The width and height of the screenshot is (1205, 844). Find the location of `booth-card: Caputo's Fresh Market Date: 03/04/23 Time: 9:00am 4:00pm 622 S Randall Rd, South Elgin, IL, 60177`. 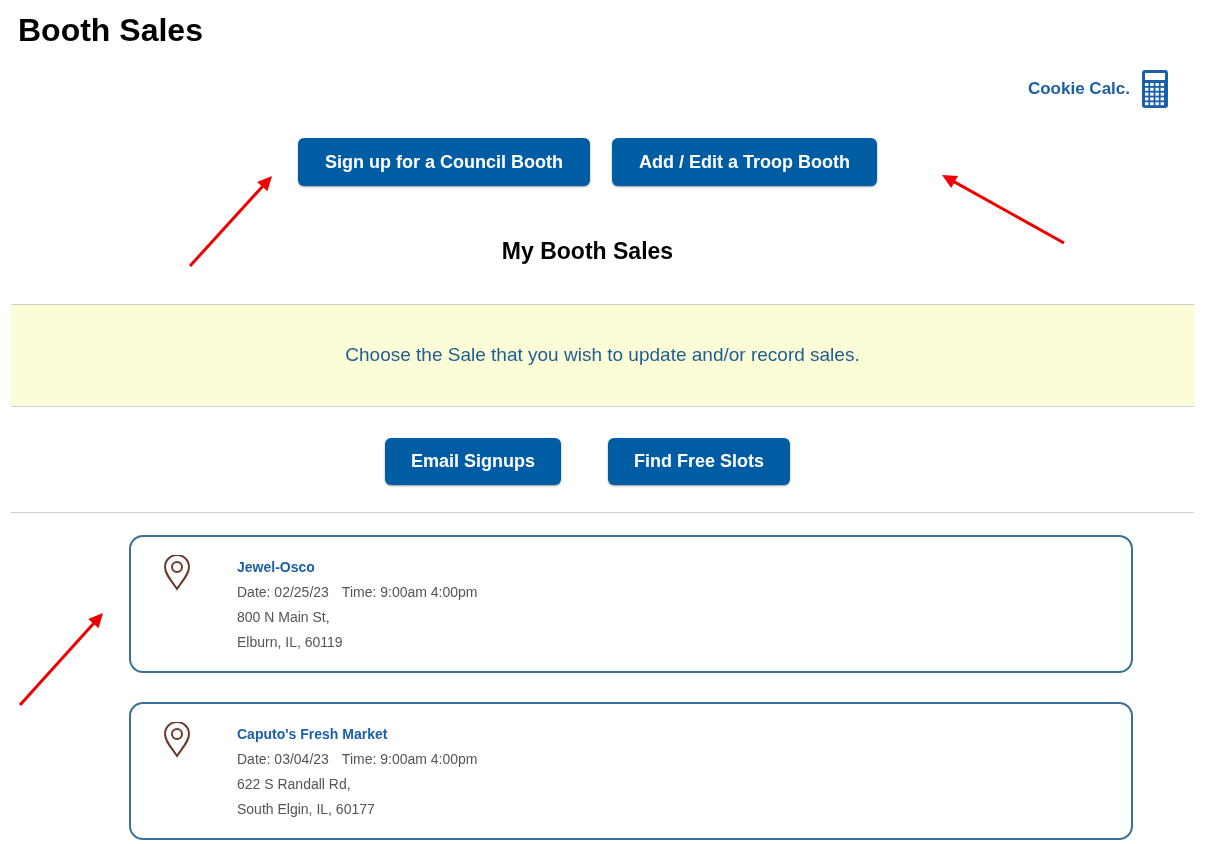

booth-card: Caputo's Fresh Market Date: 03/04/23 Time: 9:00am 4:00pm 622 S Randall Rd, South Elgin, IL, 60177 is located at coordinates (631, 770).